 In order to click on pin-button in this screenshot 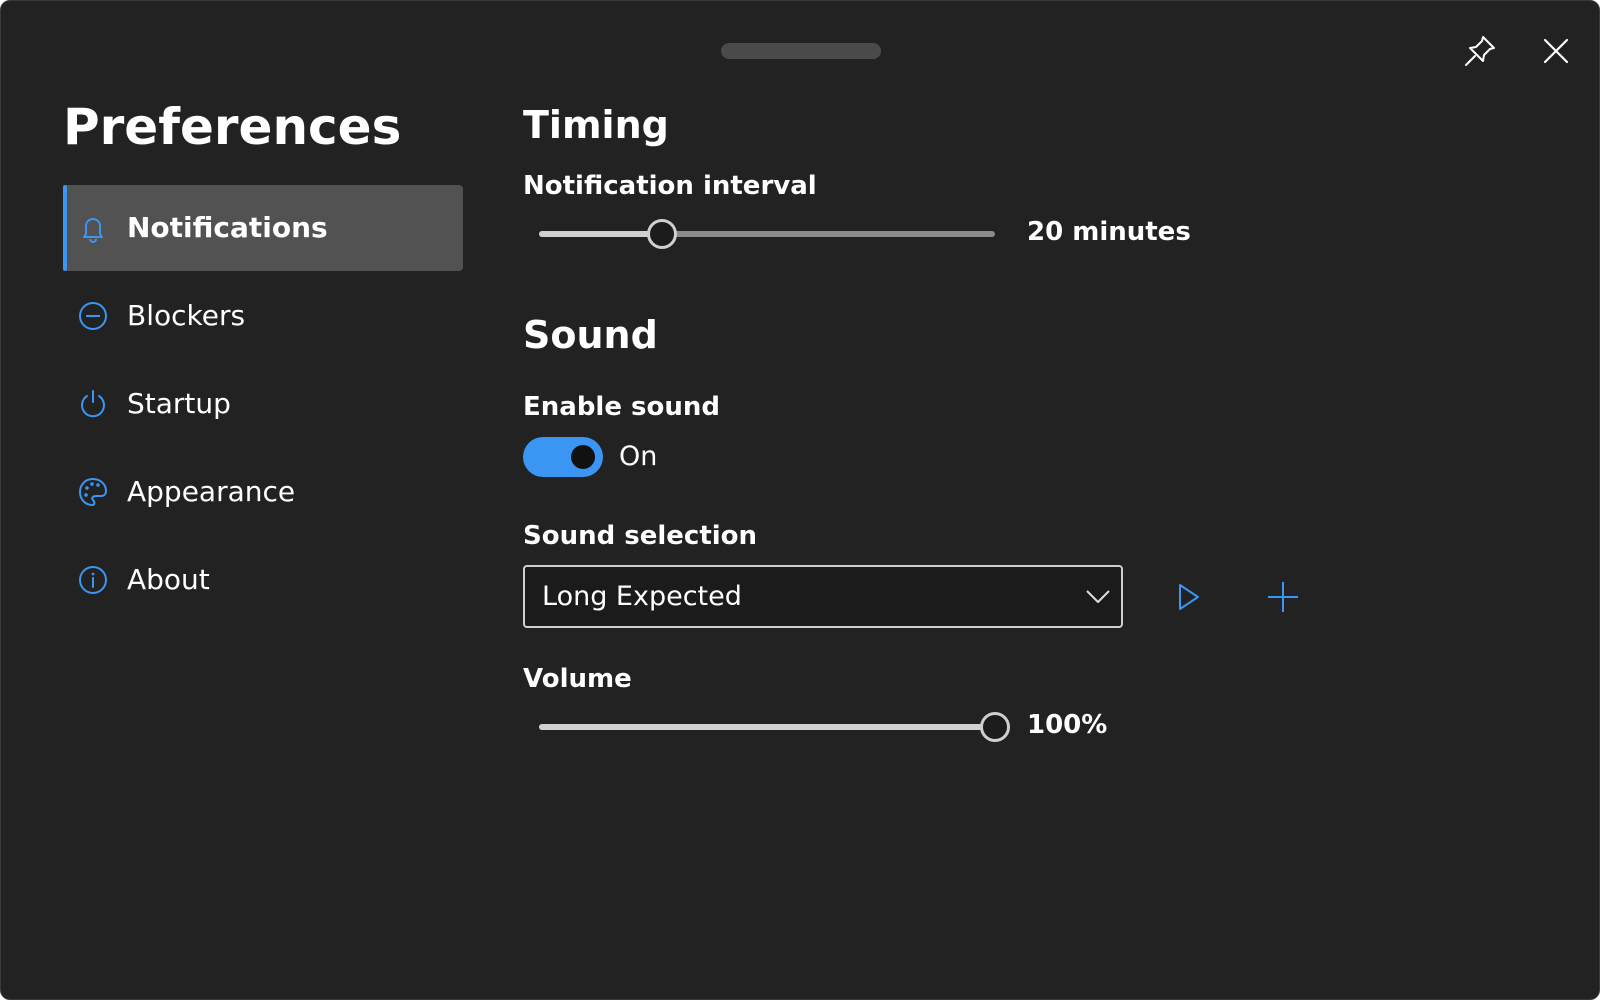, I will do `click(1480, 51)`.